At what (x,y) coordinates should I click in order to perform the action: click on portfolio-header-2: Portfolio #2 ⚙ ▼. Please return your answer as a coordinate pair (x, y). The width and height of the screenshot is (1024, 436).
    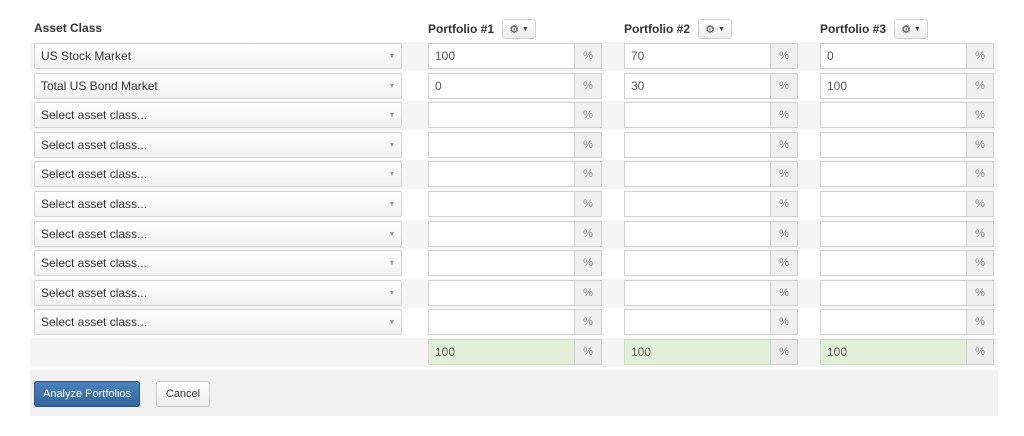
    Looking at the image, I should click on (678, 29).